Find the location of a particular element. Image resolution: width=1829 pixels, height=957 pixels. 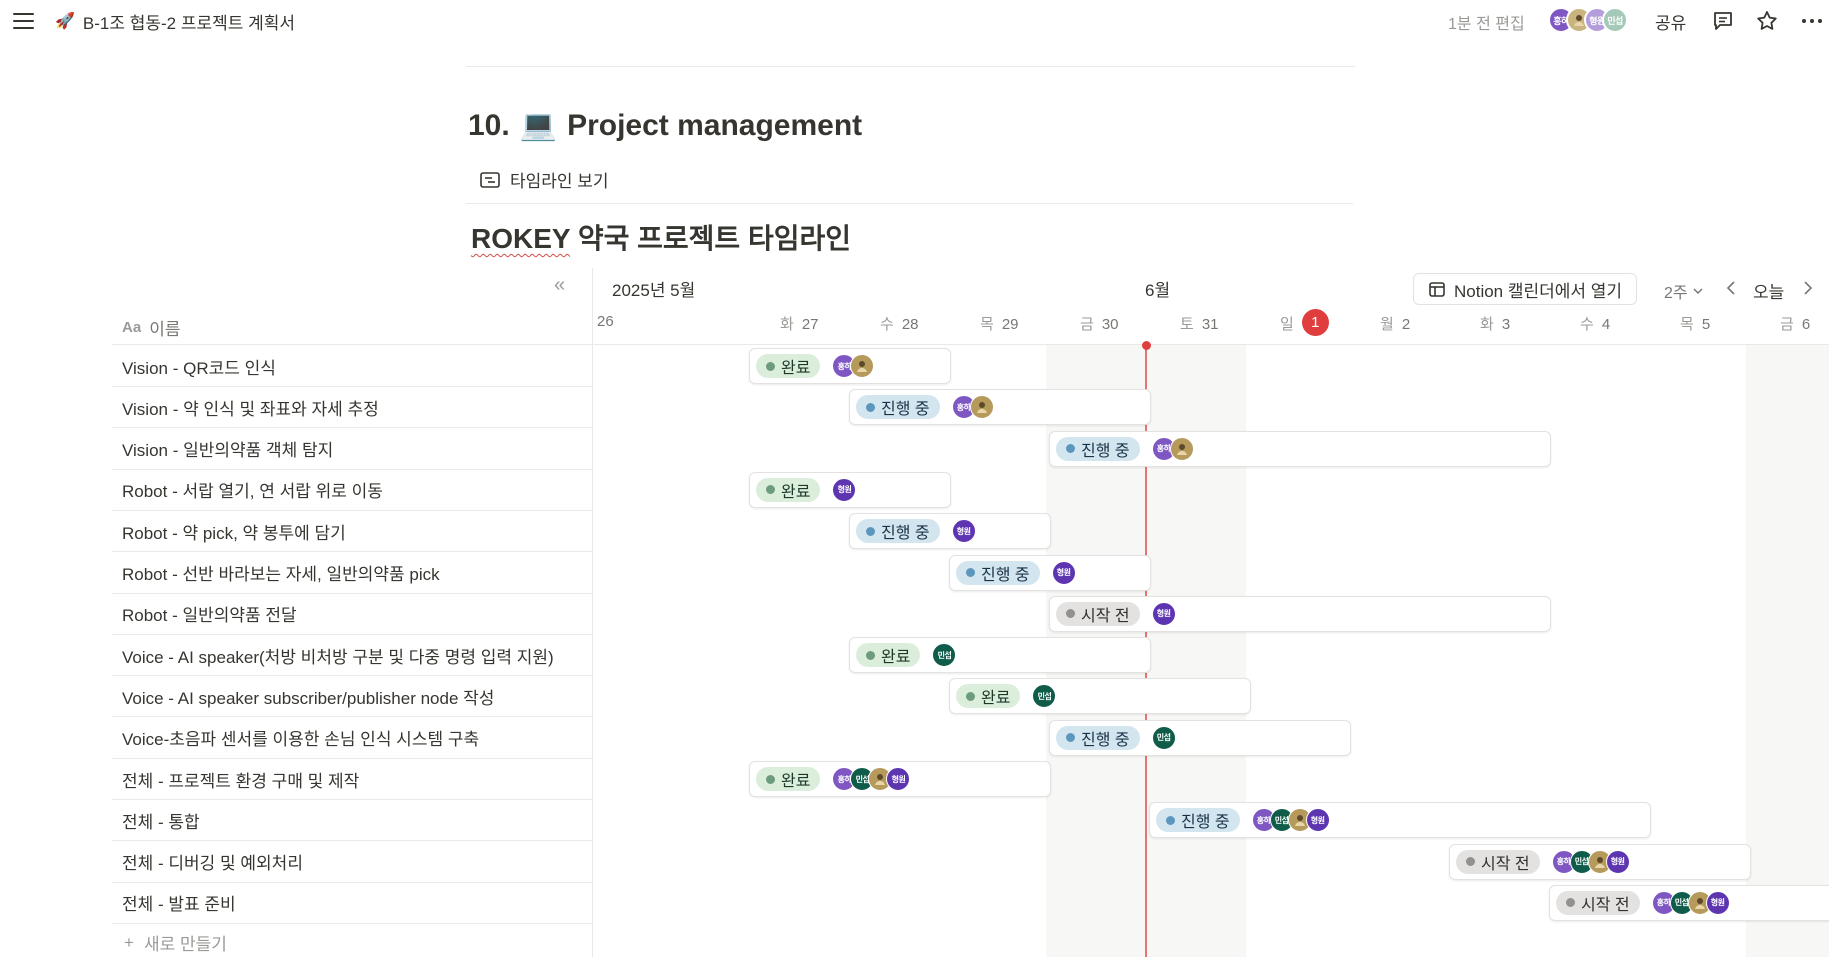

table-row: Vision - 일반의약품 객체 탐지 is located at coordinates (352, 449).